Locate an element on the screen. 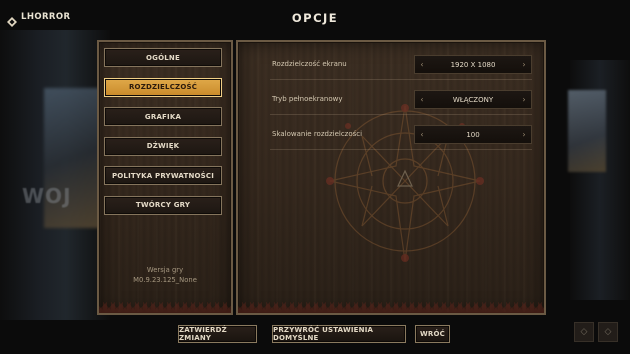 The height and width of the screenshot is (354, 630). confirm-changes-button: ZATWIERDŹ ZMIANY is located at coordinates (217, 334).